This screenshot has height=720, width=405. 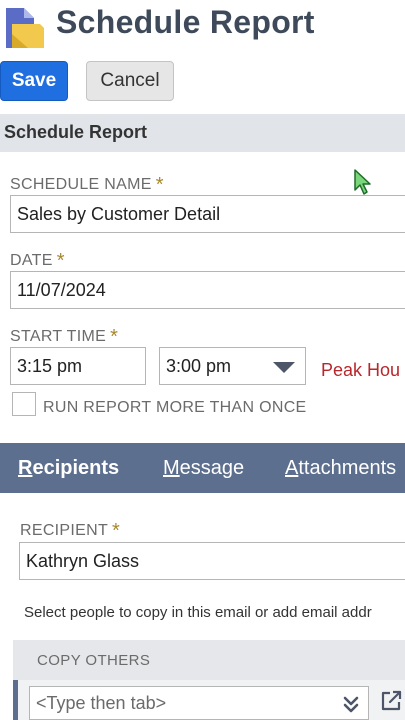 What do you see at coordinates (25, 468) in the screenshot?
I see `tab-recipients-hotkey: R` at bounding box center [25, 468].